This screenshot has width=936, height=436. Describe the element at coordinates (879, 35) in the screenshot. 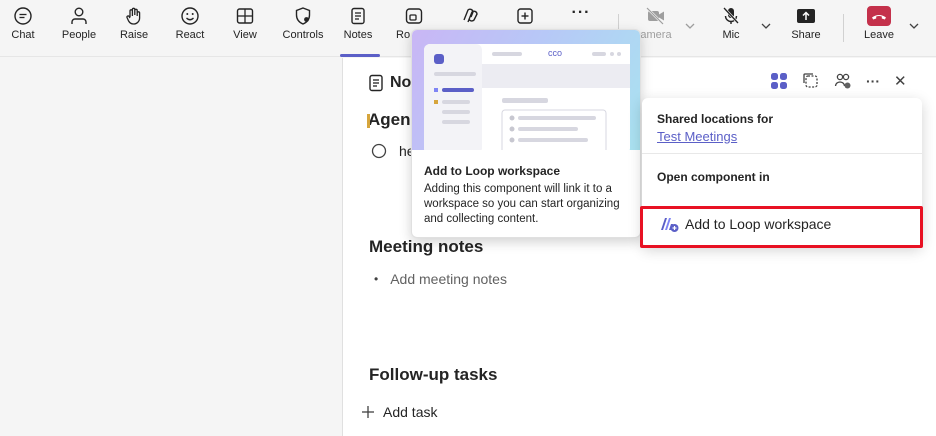

I see `leave-label: Leave` at that location.